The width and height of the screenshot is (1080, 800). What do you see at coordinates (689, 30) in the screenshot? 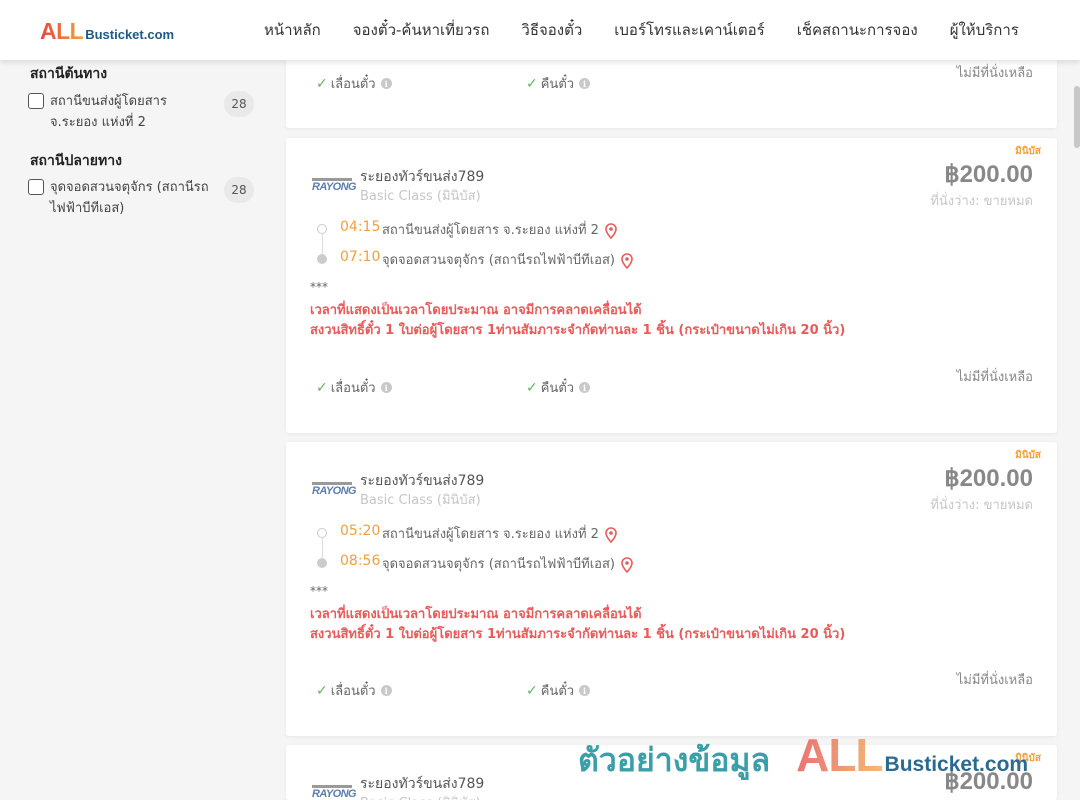
I see `nav-contacts: เบอร์โทรและเคาน์เตอร์` at bounding box center [689, 30].